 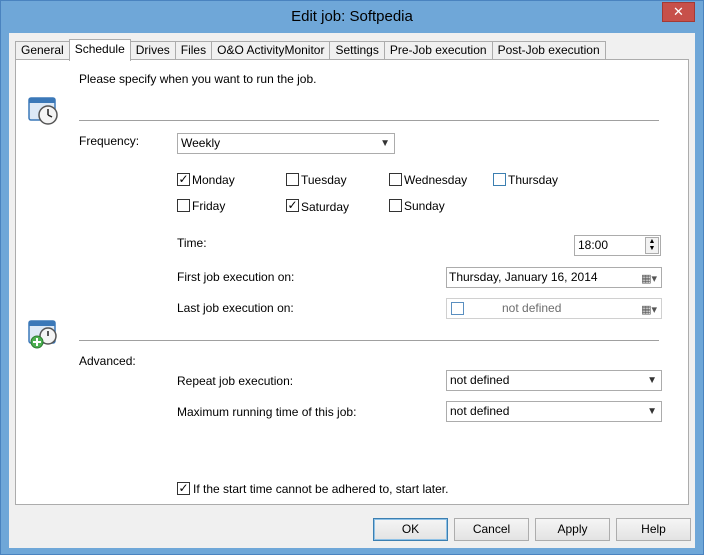 I want to click on time-label: Time:, so click(x=192, y=243).